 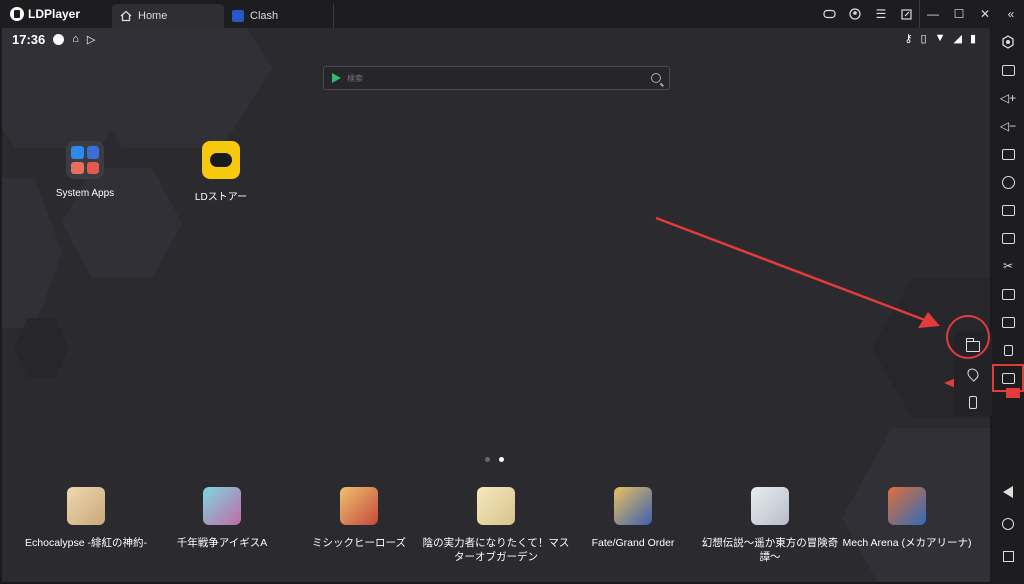 What do you see at coordinates (86, 518) in the screenshot?
I see `dock-app-echocalypse: Echocalypse -緋紅の神約-` at bounding box center [86, 518].